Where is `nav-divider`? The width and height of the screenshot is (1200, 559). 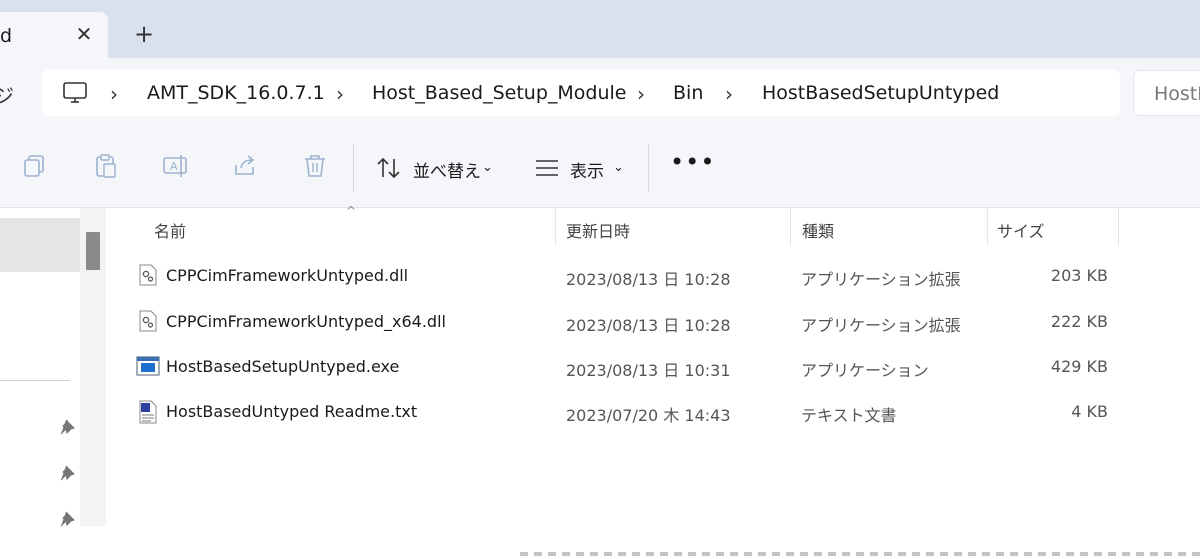
nav-divider is located at coordinates (35, 380).